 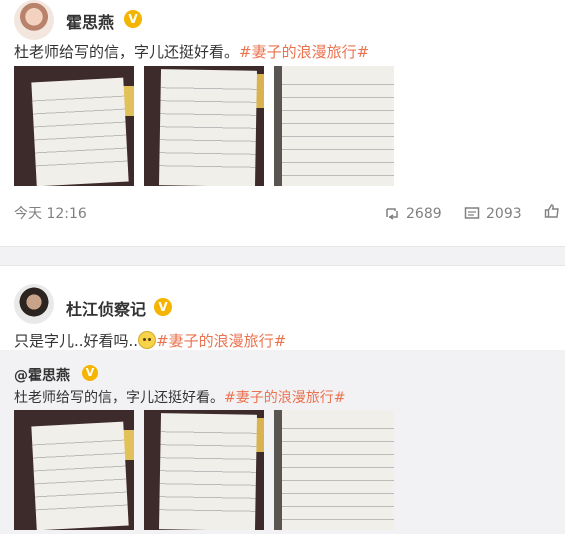 What do you see at coordinates (504, 214) in the screenshot?
I see `comment-count: 2093` at bounding box center [504, 214].